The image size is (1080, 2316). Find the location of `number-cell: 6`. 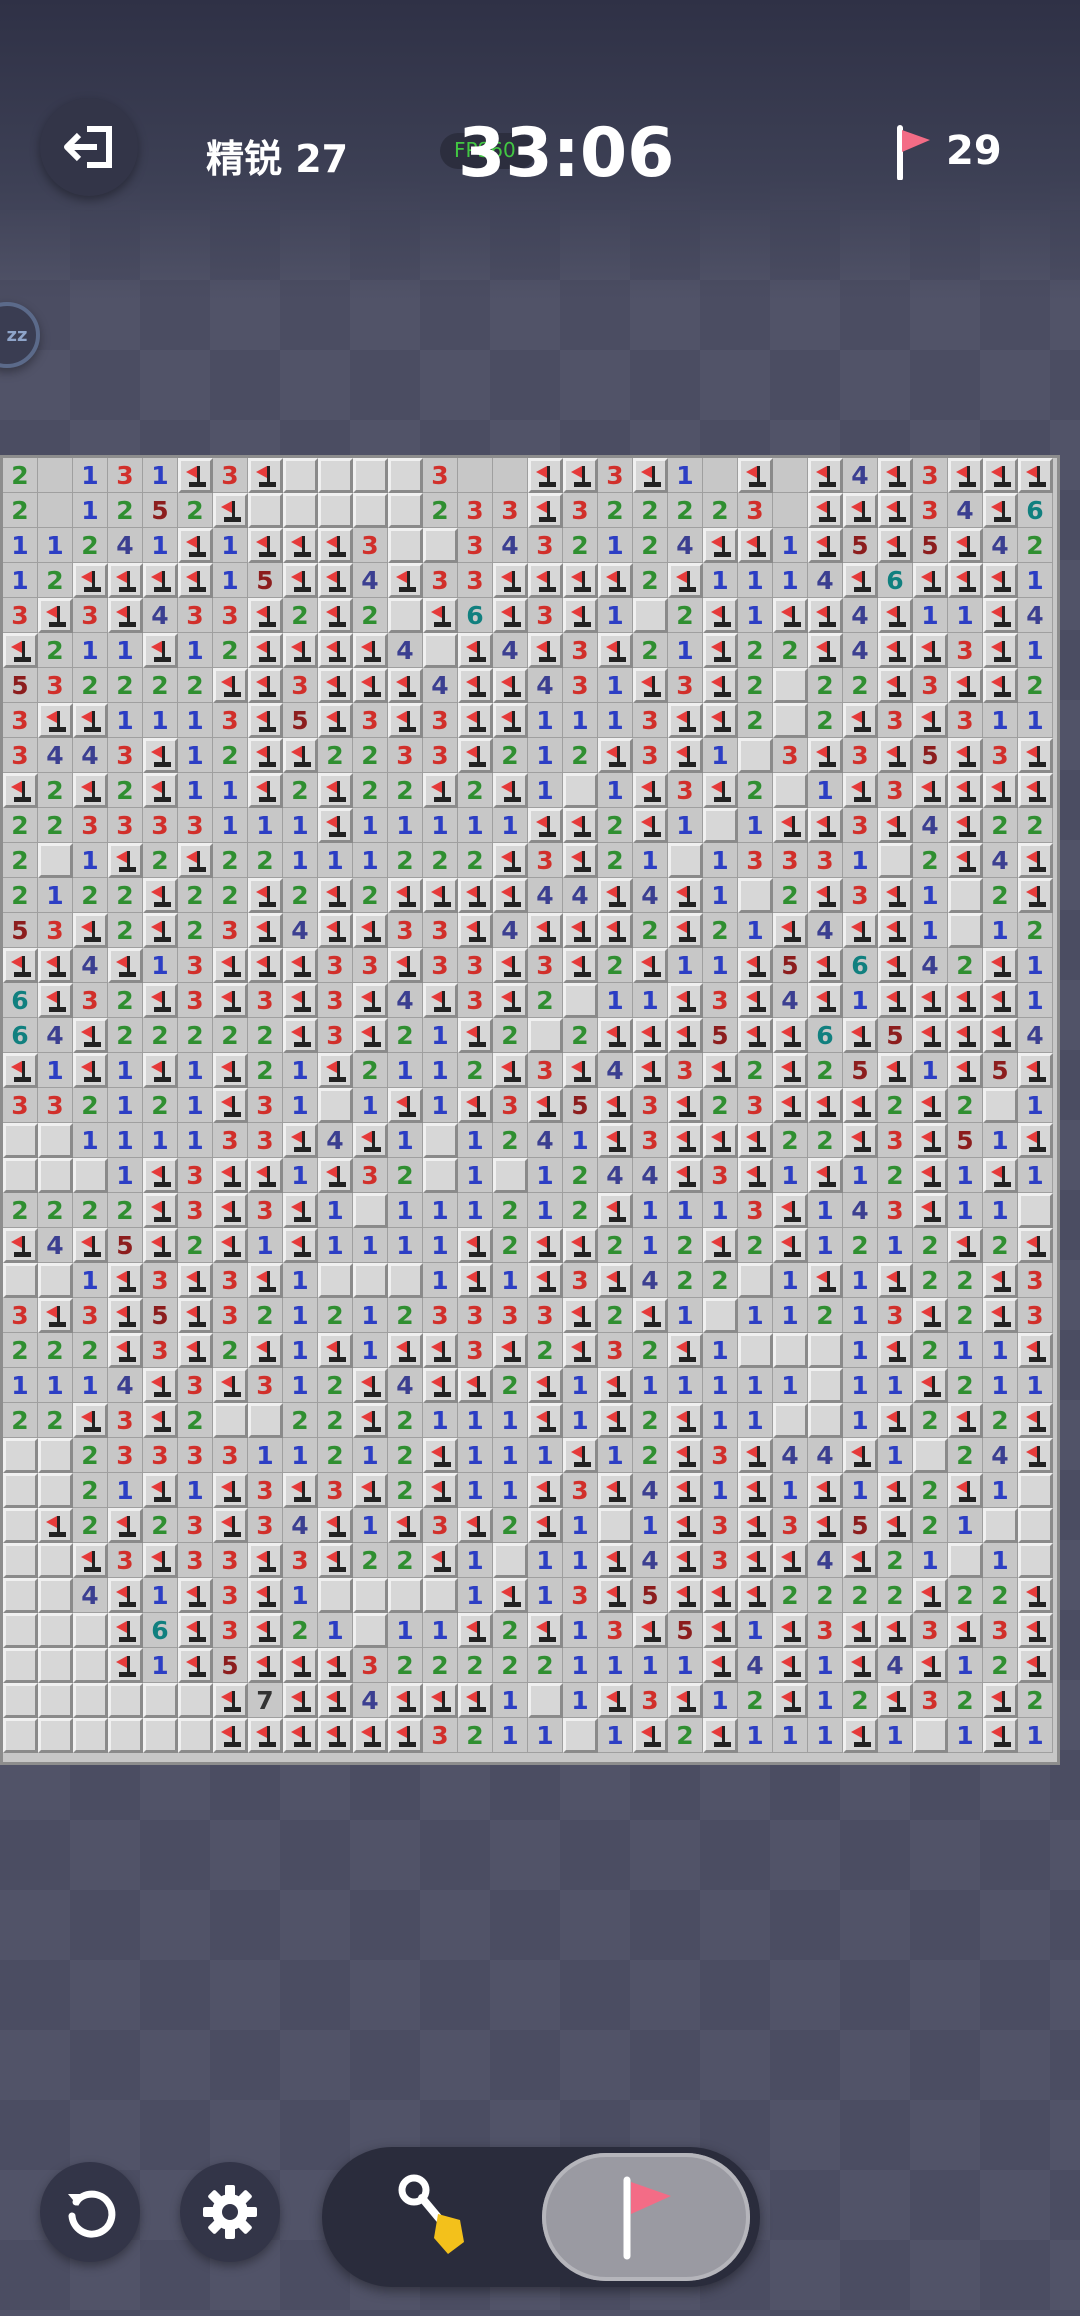

number-cell: 6 is located at coordinates (160, 1630).